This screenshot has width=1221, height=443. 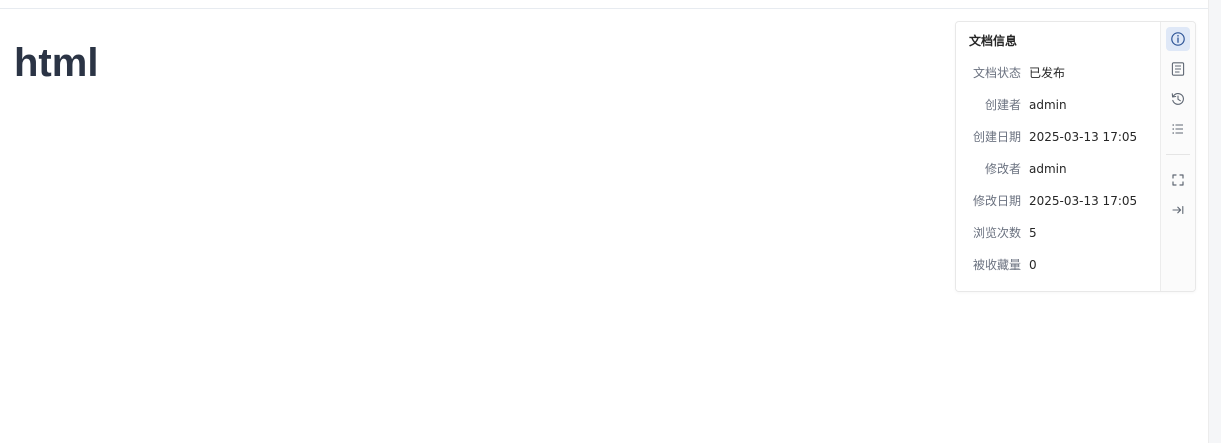 I want to click on info-row-created-date: 创建日期 2025-03-13 17:05, so click(x=1058, y=137).